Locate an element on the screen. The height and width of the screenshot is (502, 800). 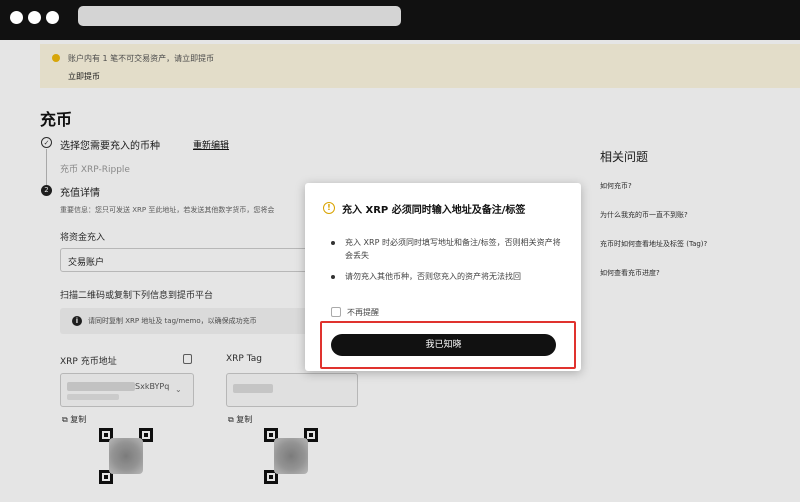
warning-icon: ! is located at coordinates (329, 208).